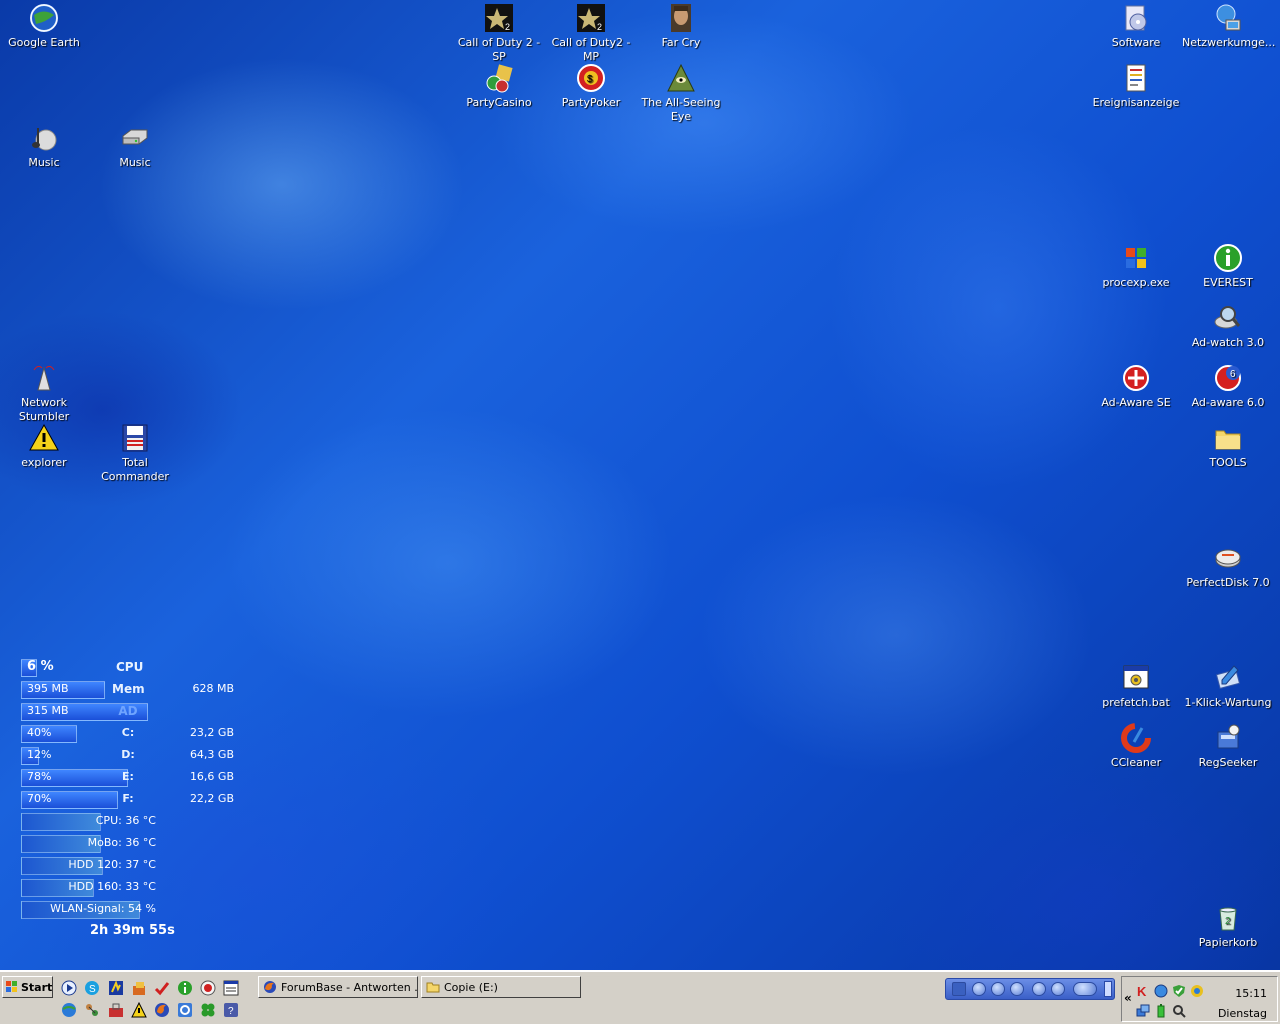 Image resolution: width=1280 pixels, height=1024 pixels. Describe the element at coordinates (211, 754) in the screenshot. I see `drive-free: 64,3 GB` at that location.